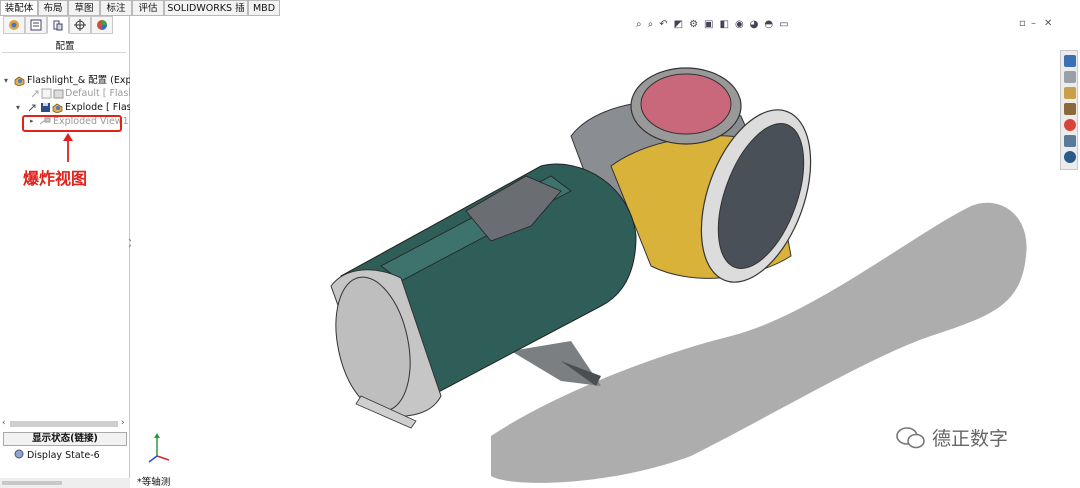 The width and height of the screenshot is (1080, 488). I want to click on zoom-area-icon: ⌕, so click(651, 25).